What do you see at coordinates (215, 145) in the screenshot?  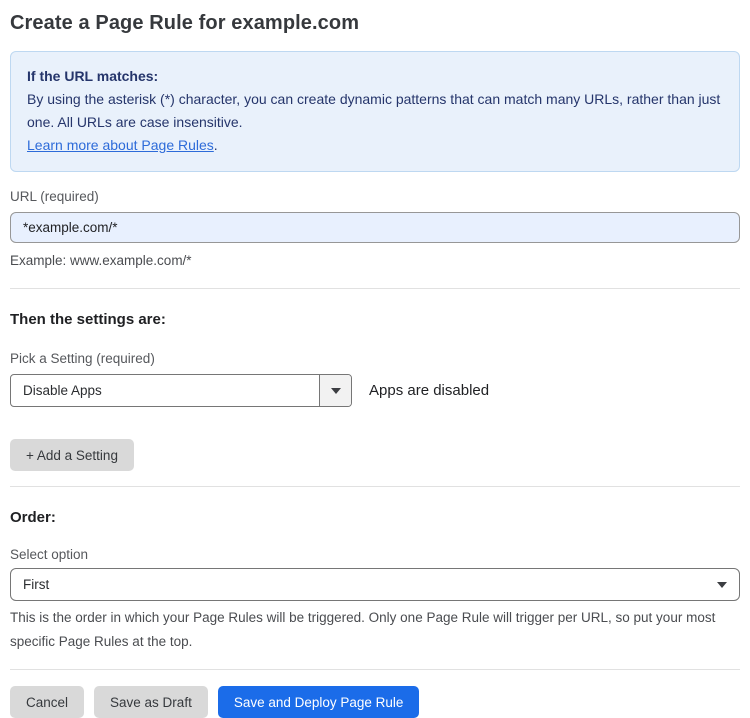 I see `link-period: .` at bounding box center [215, 145].